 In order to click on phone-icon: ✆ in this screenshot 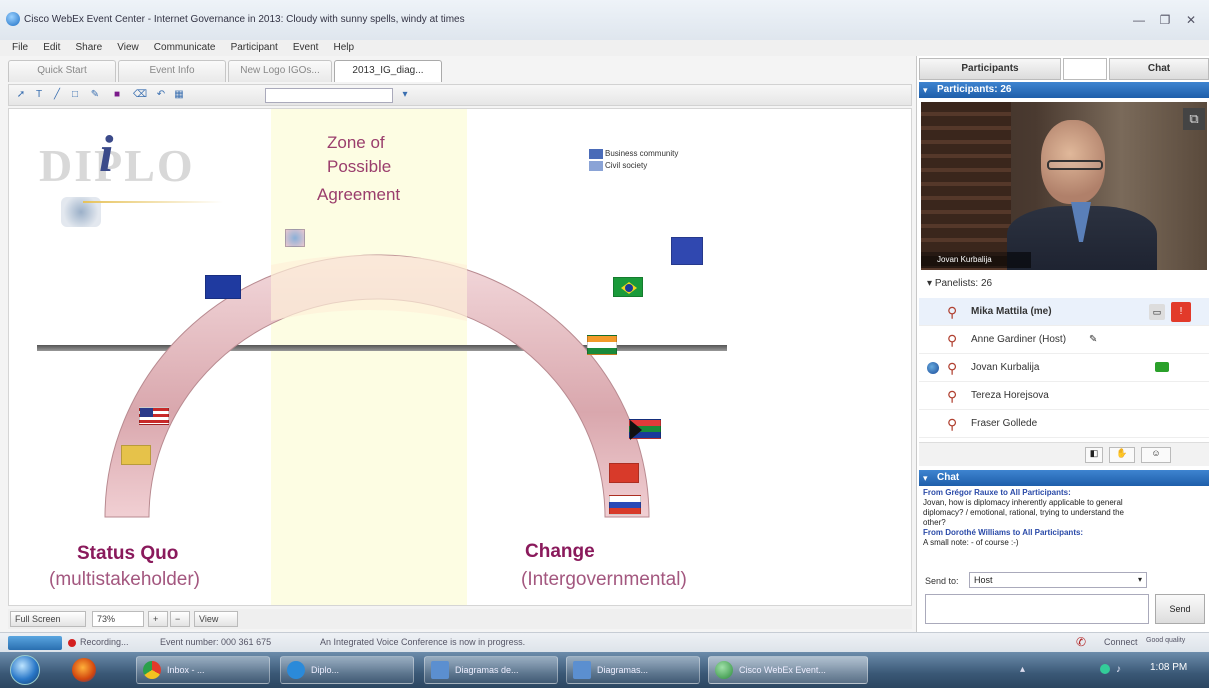, I will do `click(1081, 642)`.